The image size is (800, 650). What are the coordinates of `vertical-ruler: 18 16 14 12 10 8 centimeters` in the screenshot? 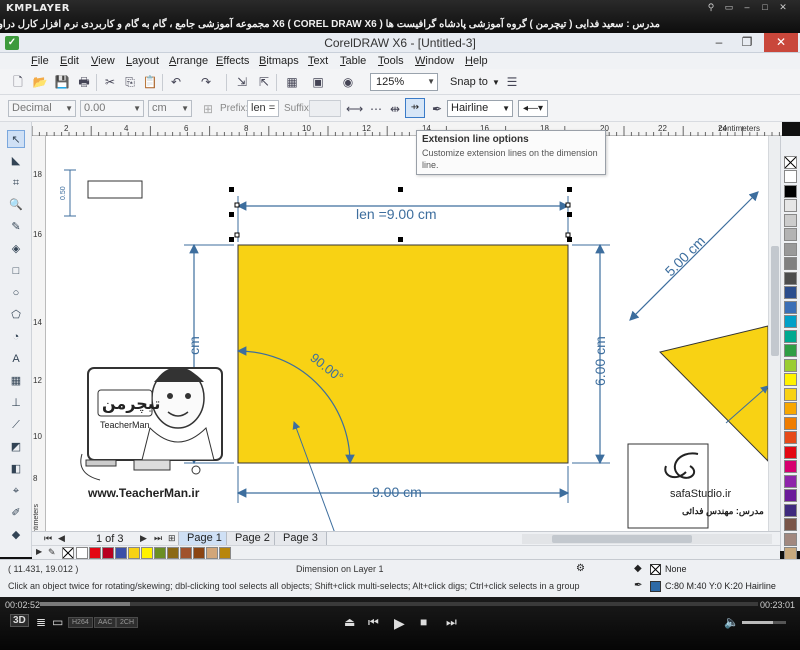 It's located at (39, 338).